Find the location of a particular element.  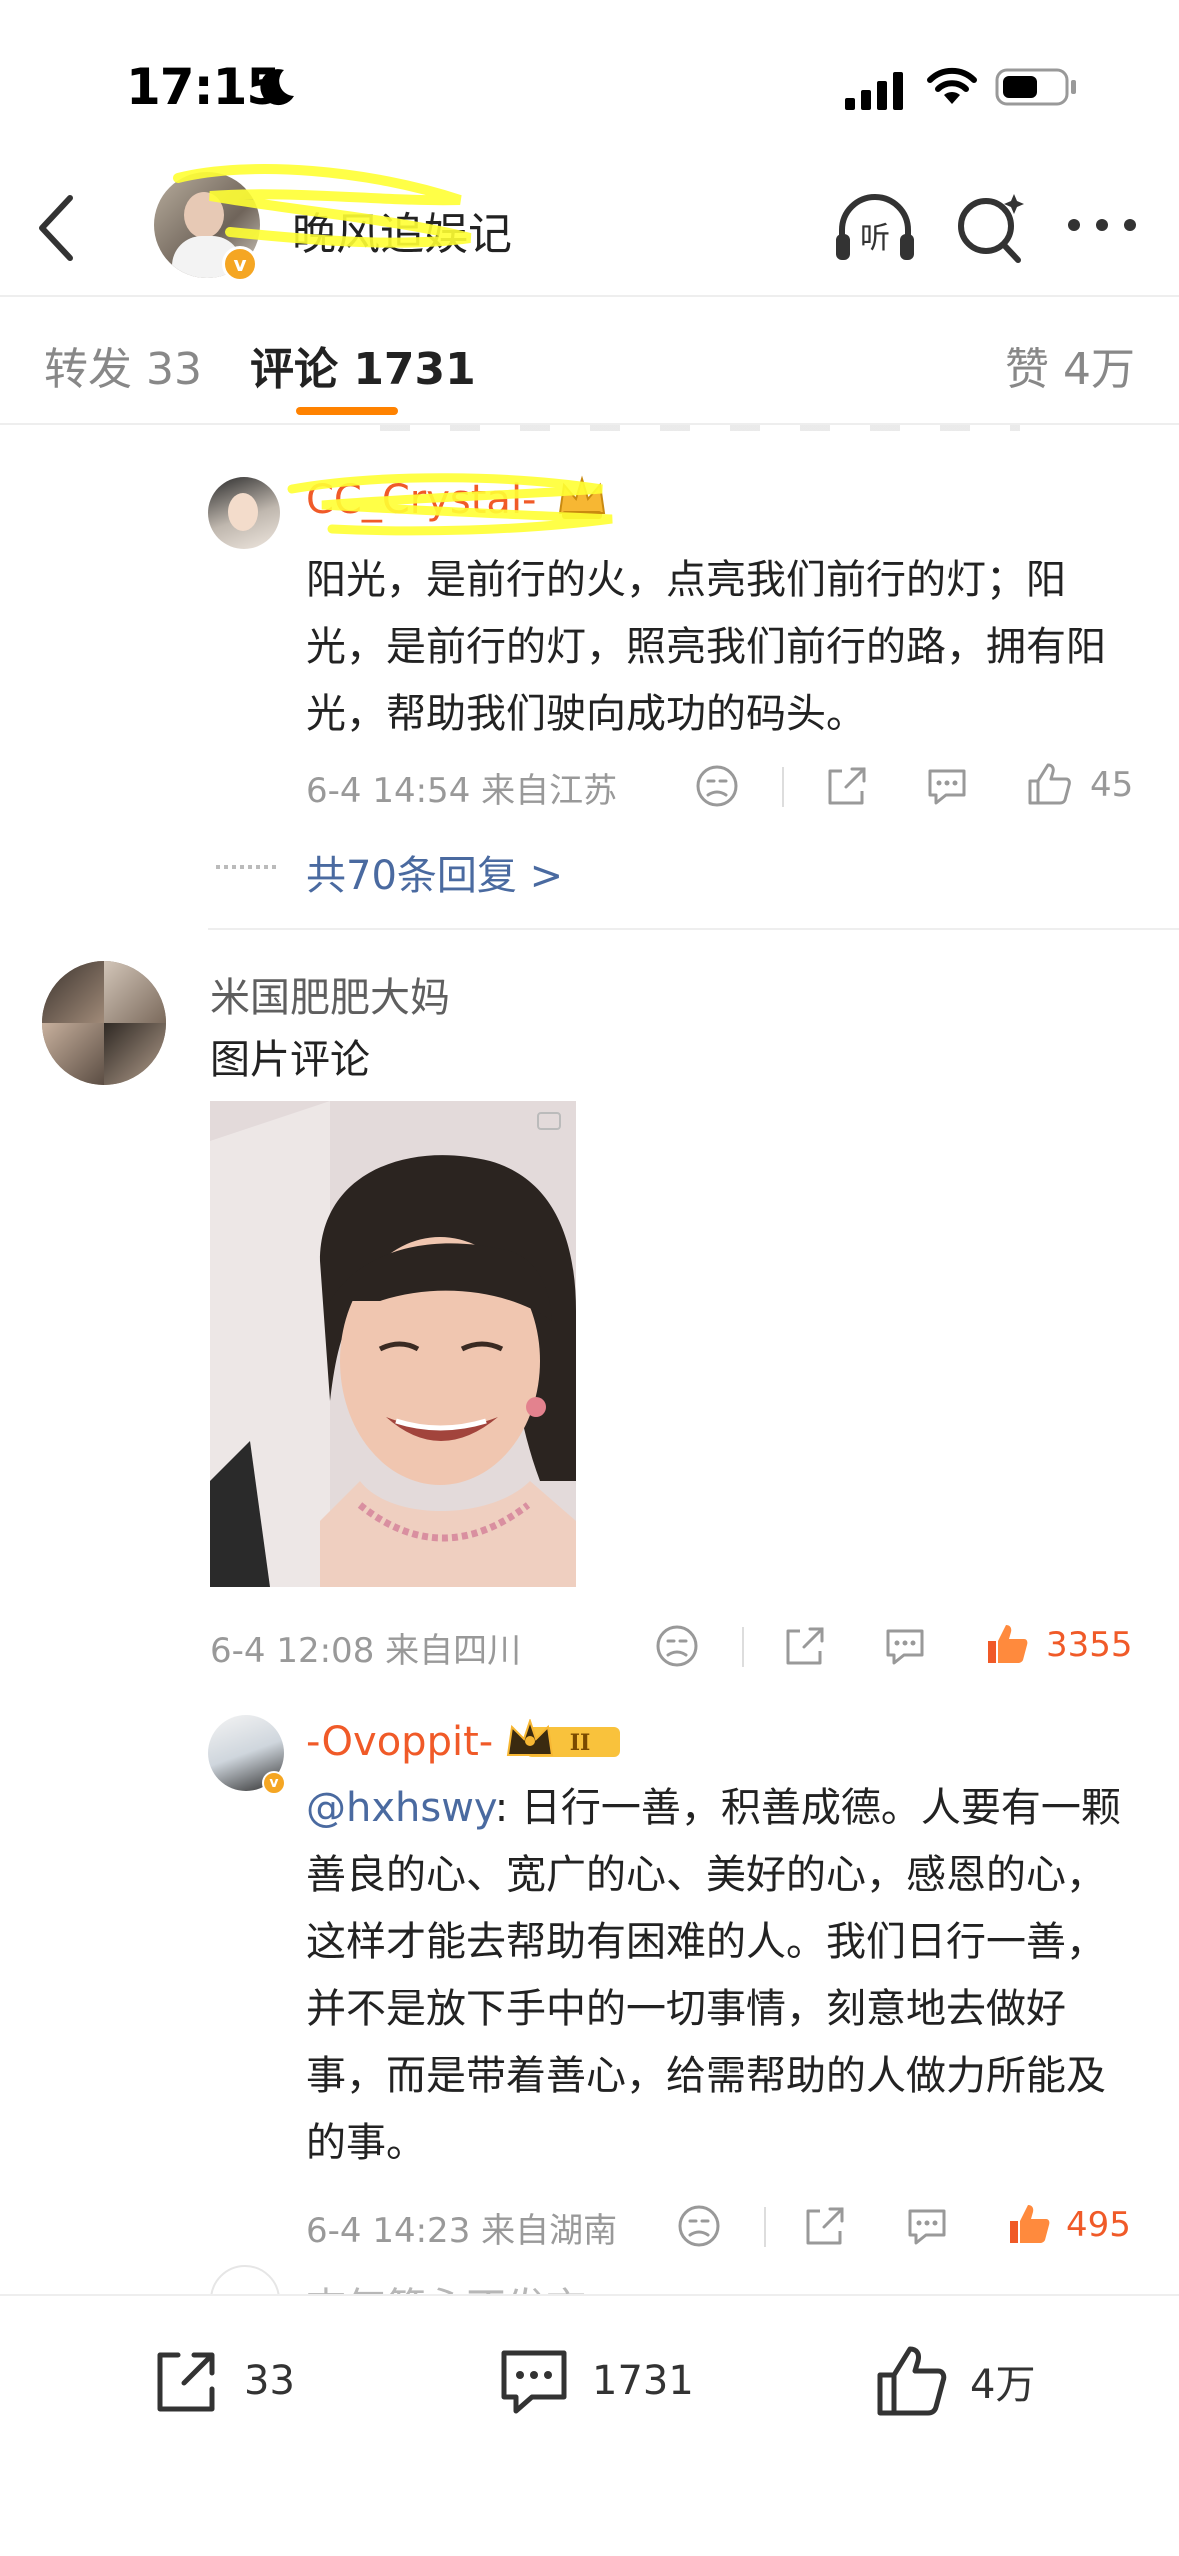

verified-badge-icon: v is located at coordinates (274, 1783).